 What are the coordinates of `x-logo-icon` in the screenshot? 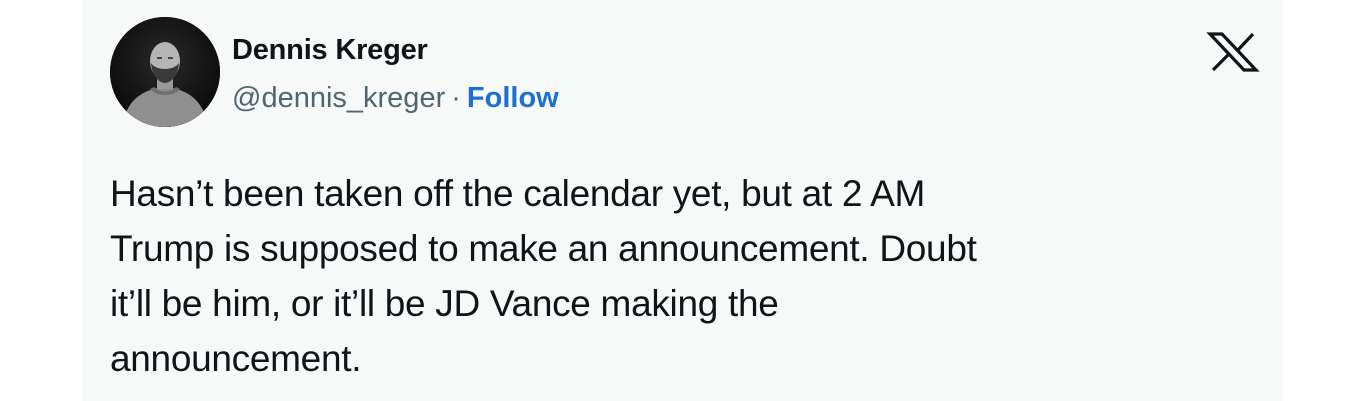 It's located at (1233, 52).